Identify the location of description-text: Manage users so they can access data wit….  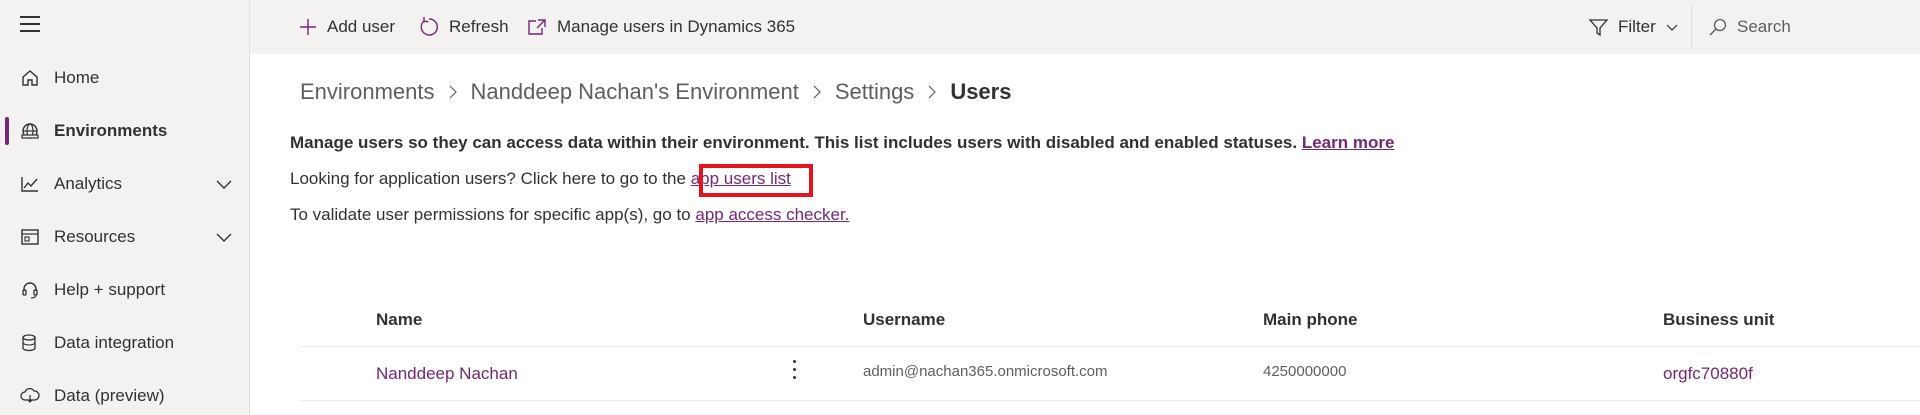
(842, 143).